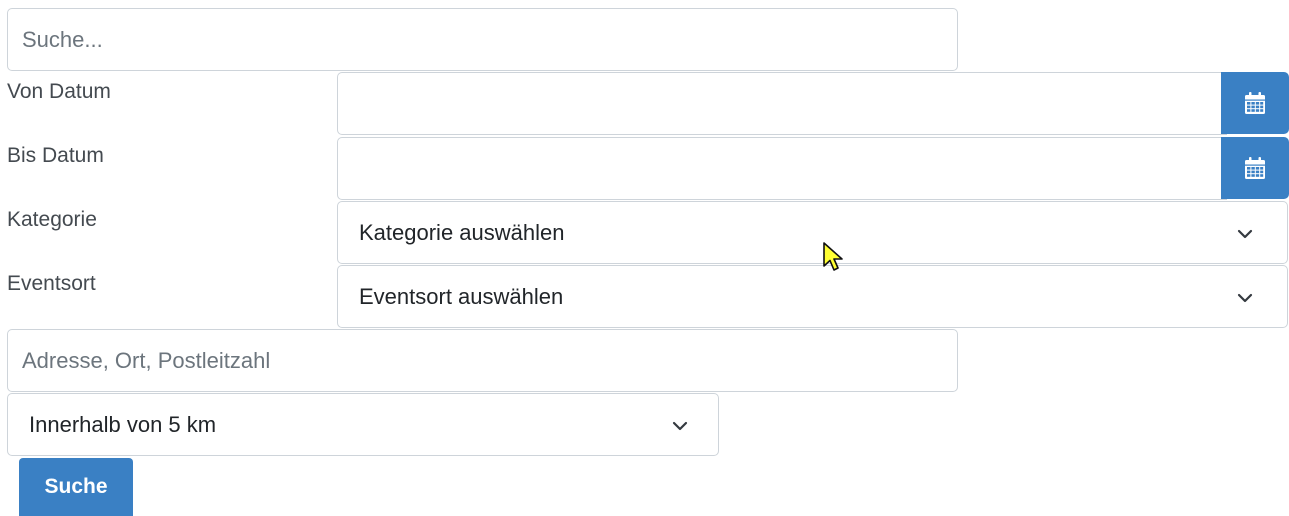 This screenshot has height=516, width=1289. I want to click on search-button: Suche, so click(76, 487).